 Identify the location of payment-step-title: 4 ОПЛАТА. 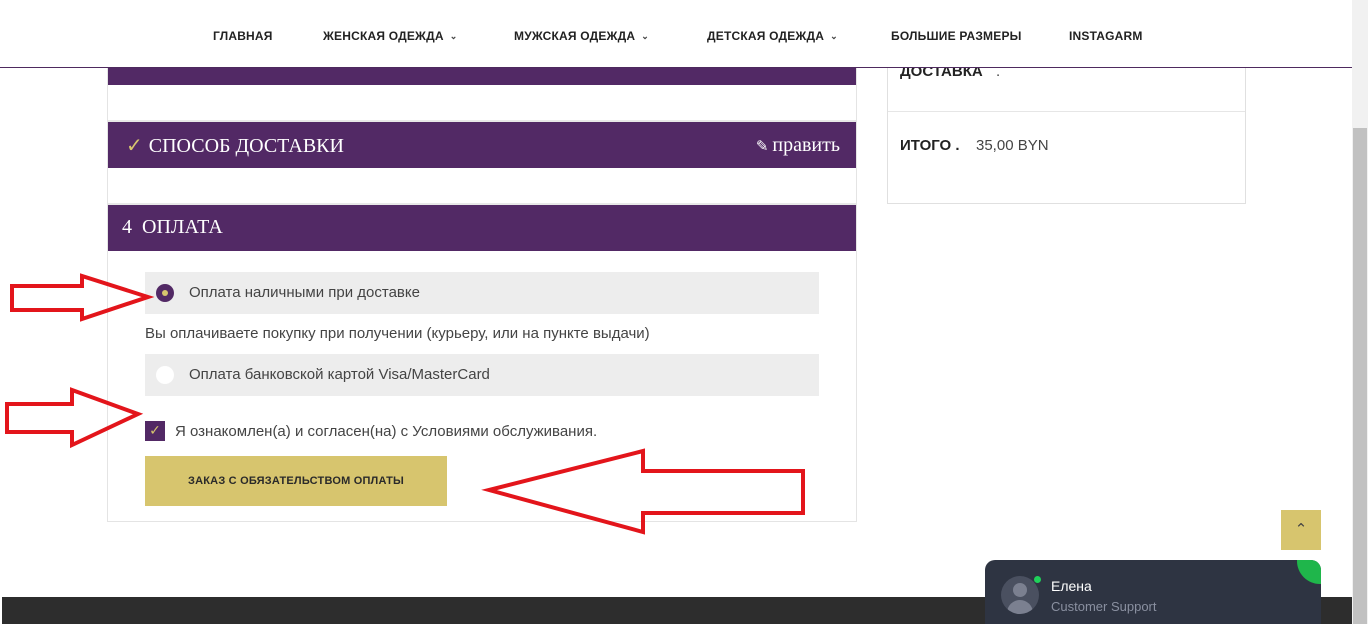
(172, 227).